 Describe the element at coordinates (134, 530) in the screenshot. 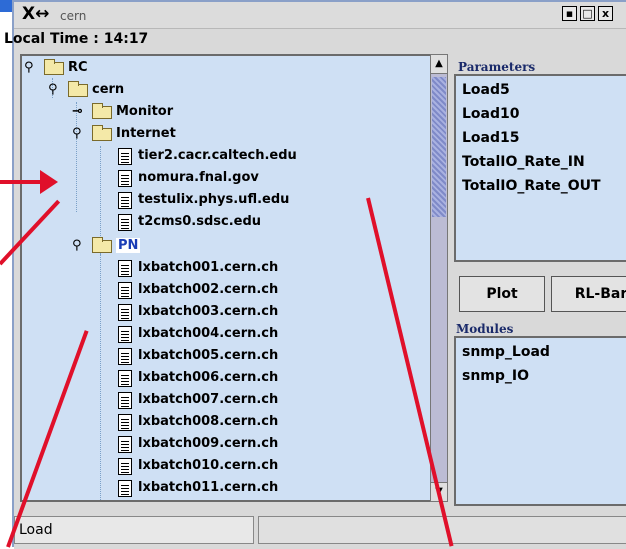

I see `status-text: Load` at that location.